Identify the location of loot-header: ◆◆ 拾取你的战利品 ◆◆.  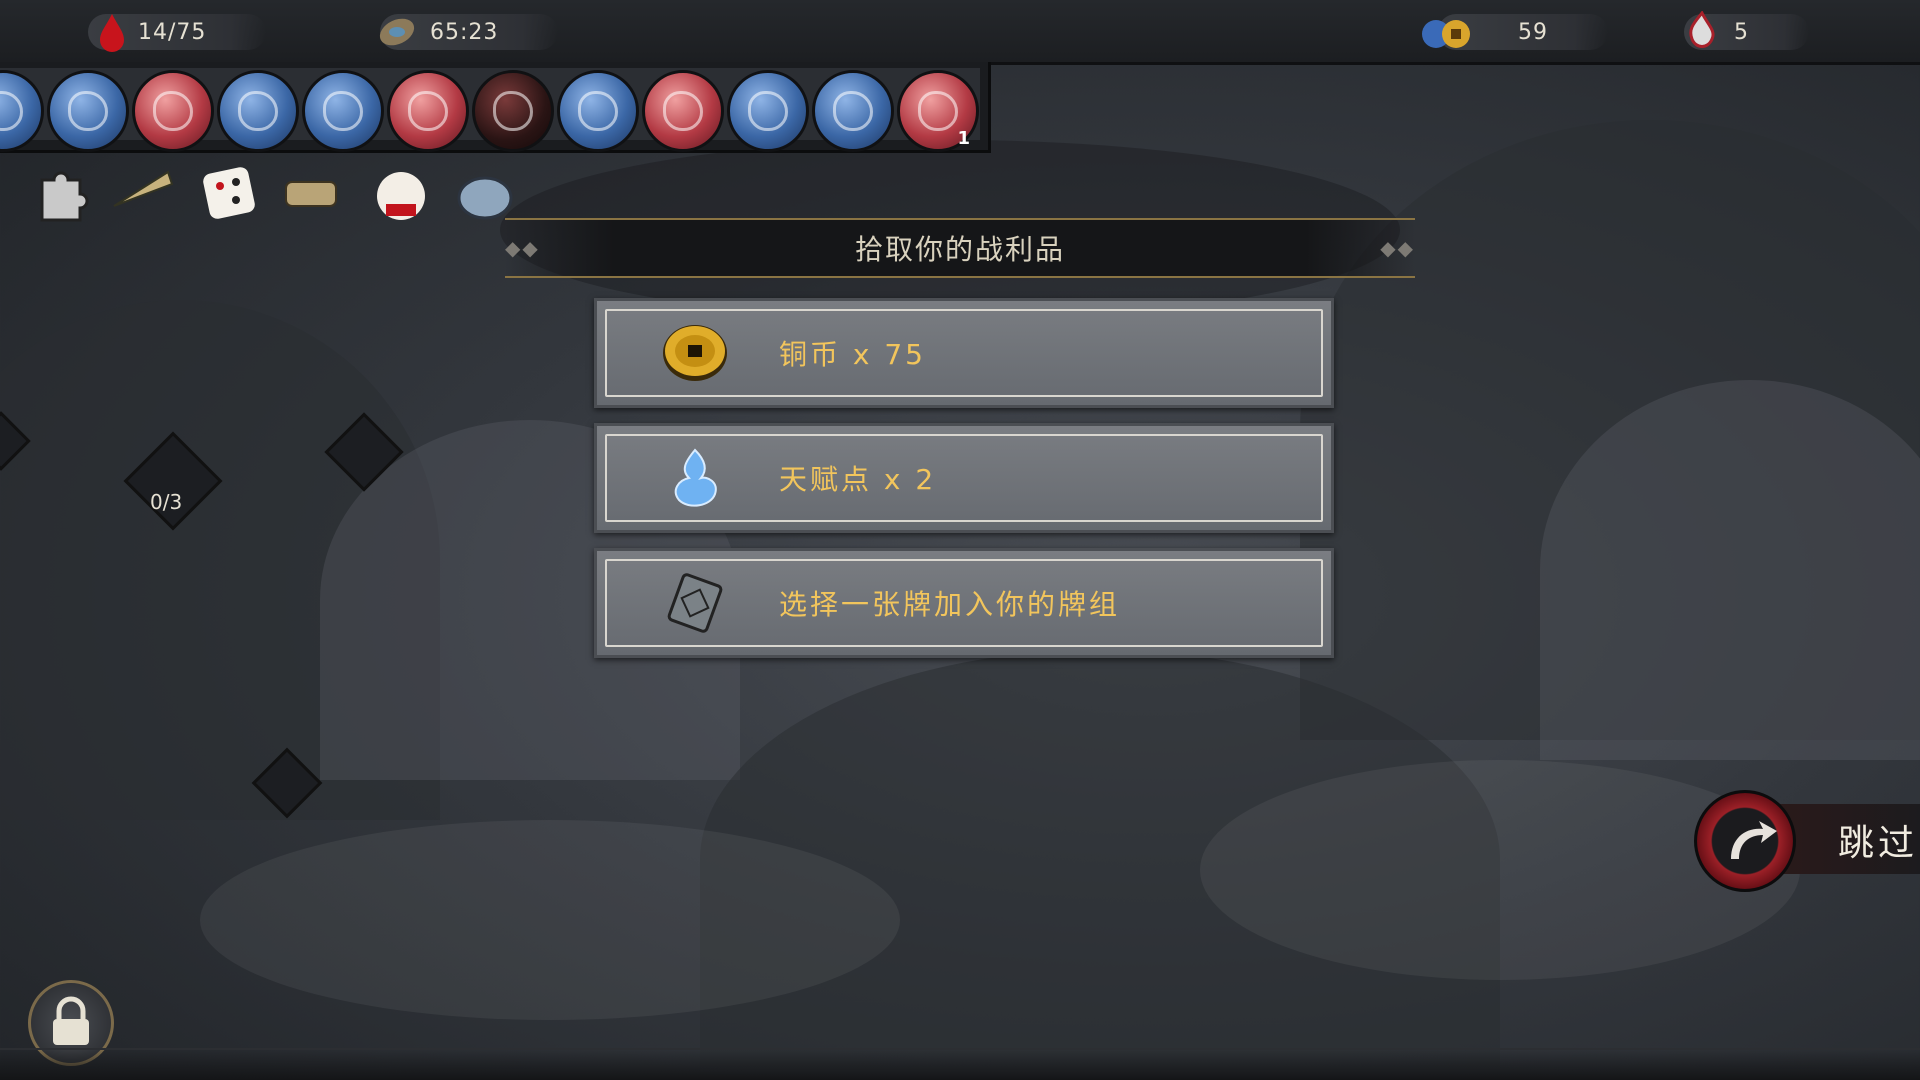
(960, 248).